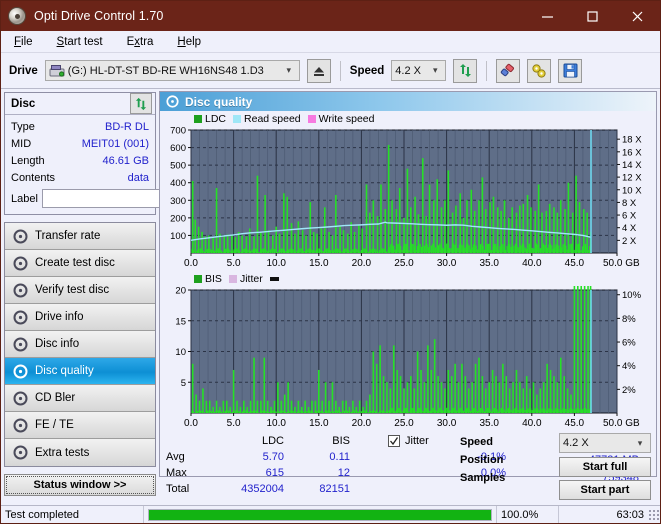 This screenshot has height=524, width=661. I want to click on disc-row-type: Type BD-R DL, so click(80, 126).